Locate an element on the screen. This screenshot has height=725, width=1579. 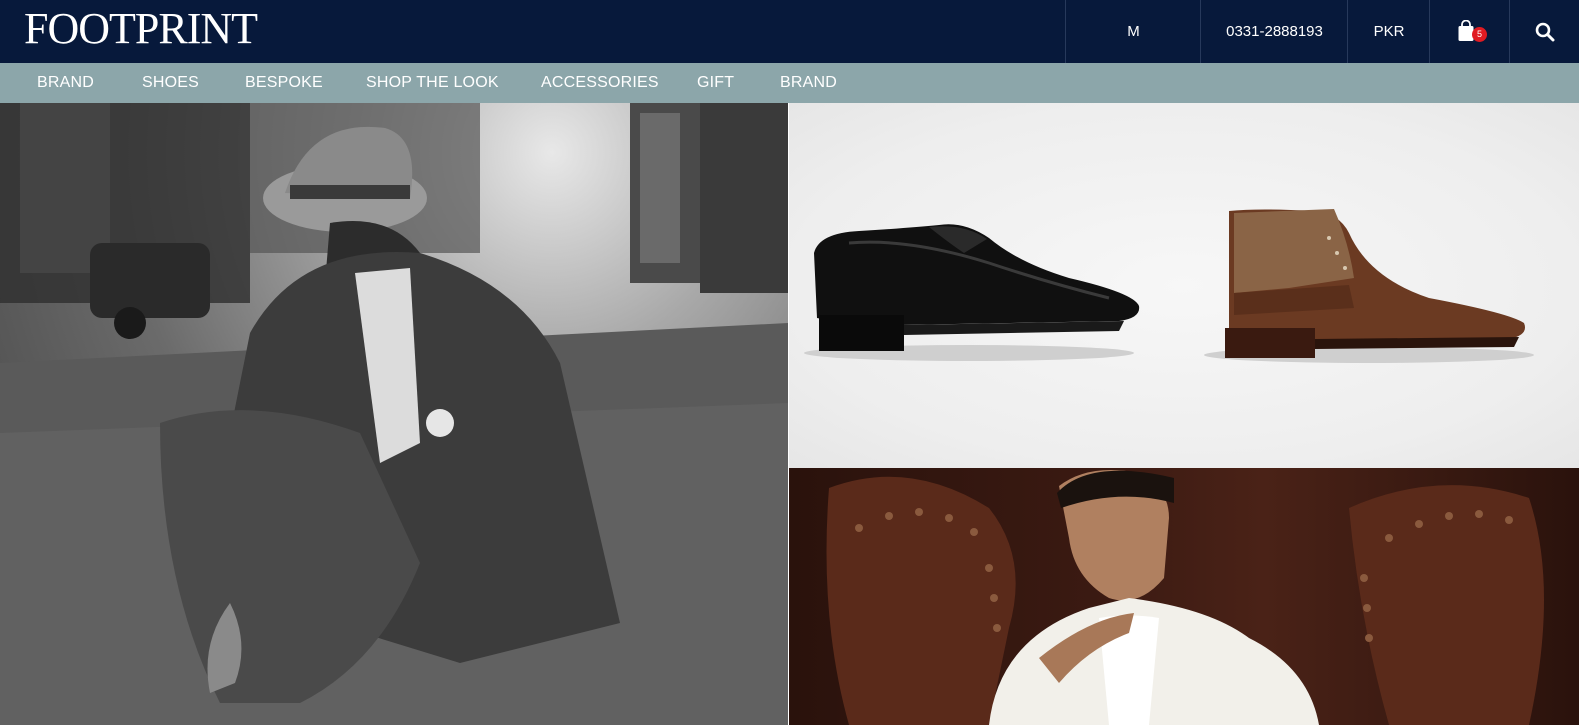
nav-item-gift: GIFT is located at coordinates (715, 83).